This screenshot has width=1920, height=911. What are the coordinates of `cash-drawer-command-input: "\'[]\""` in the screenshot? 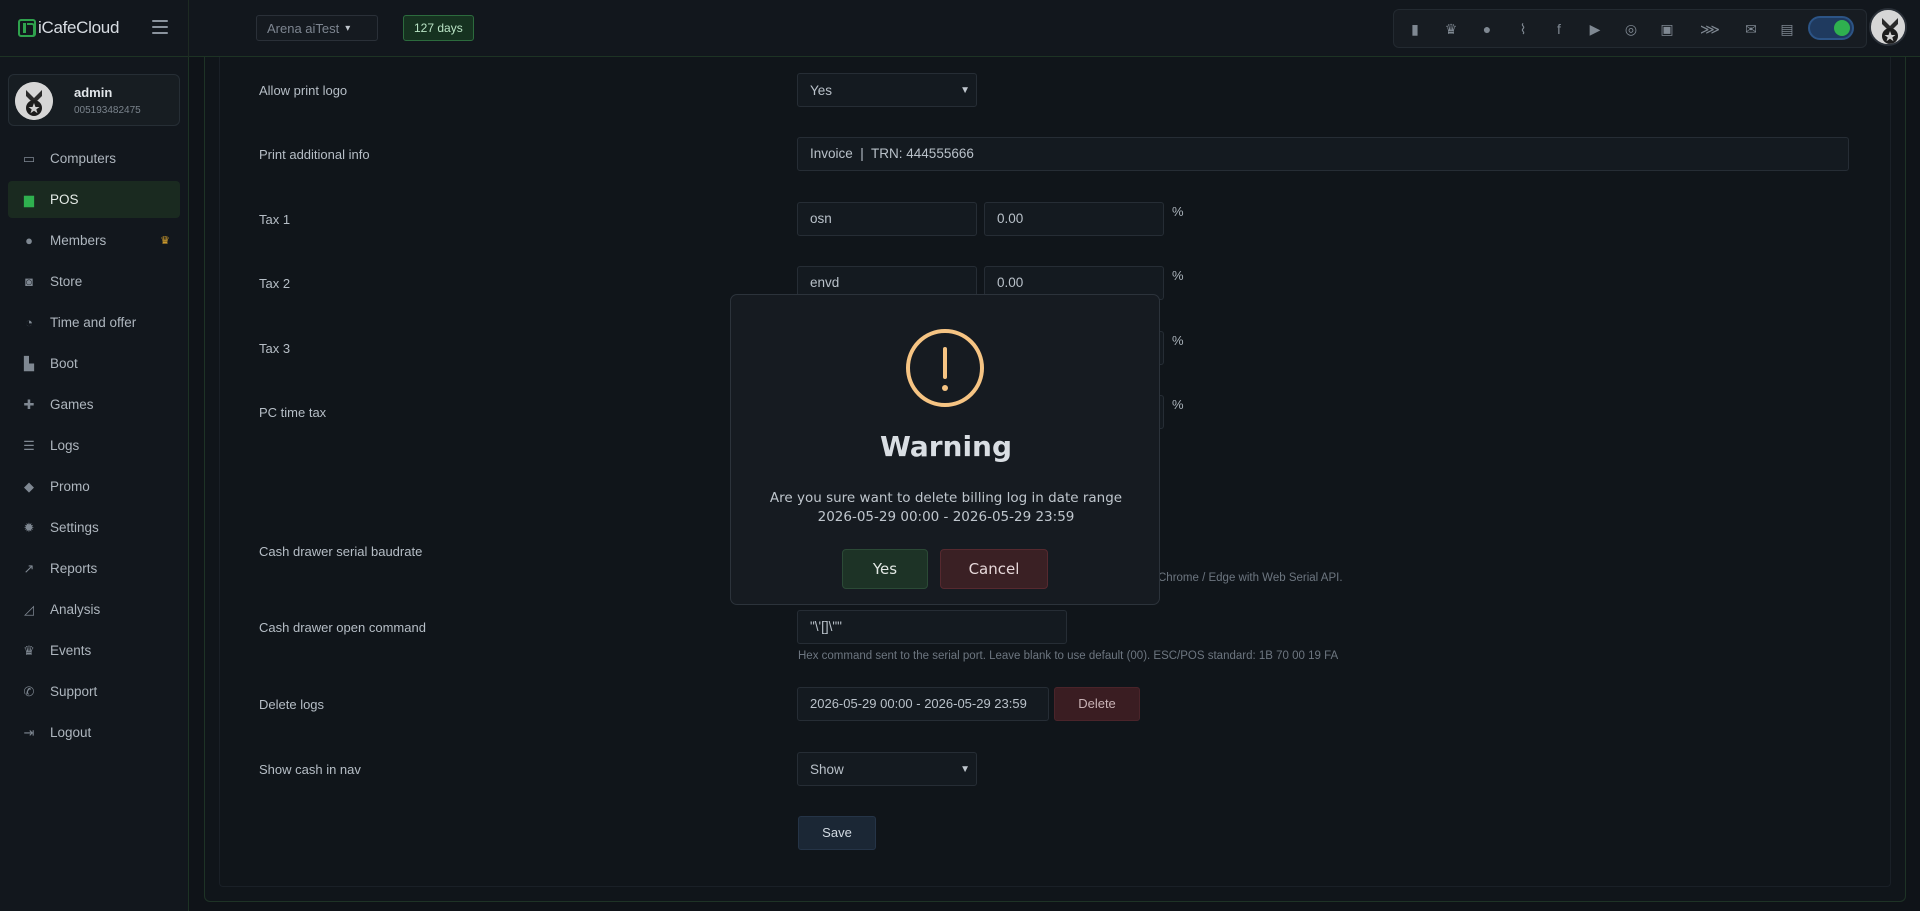 It's located at (932, 627).